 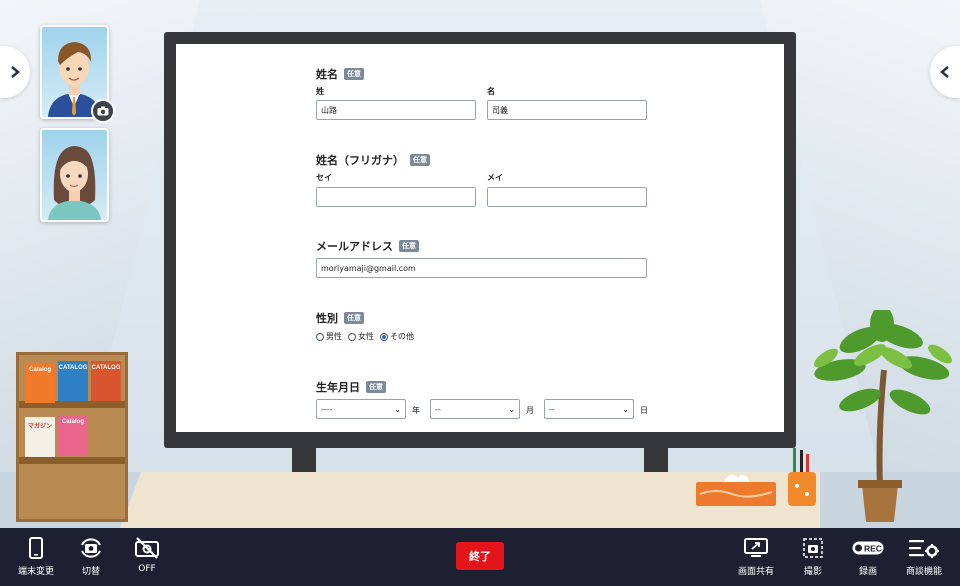 What do you see at coordinates (491, 91) in the screenshot?
I see `first-name-label: 名` at bounding box center [491, 91].